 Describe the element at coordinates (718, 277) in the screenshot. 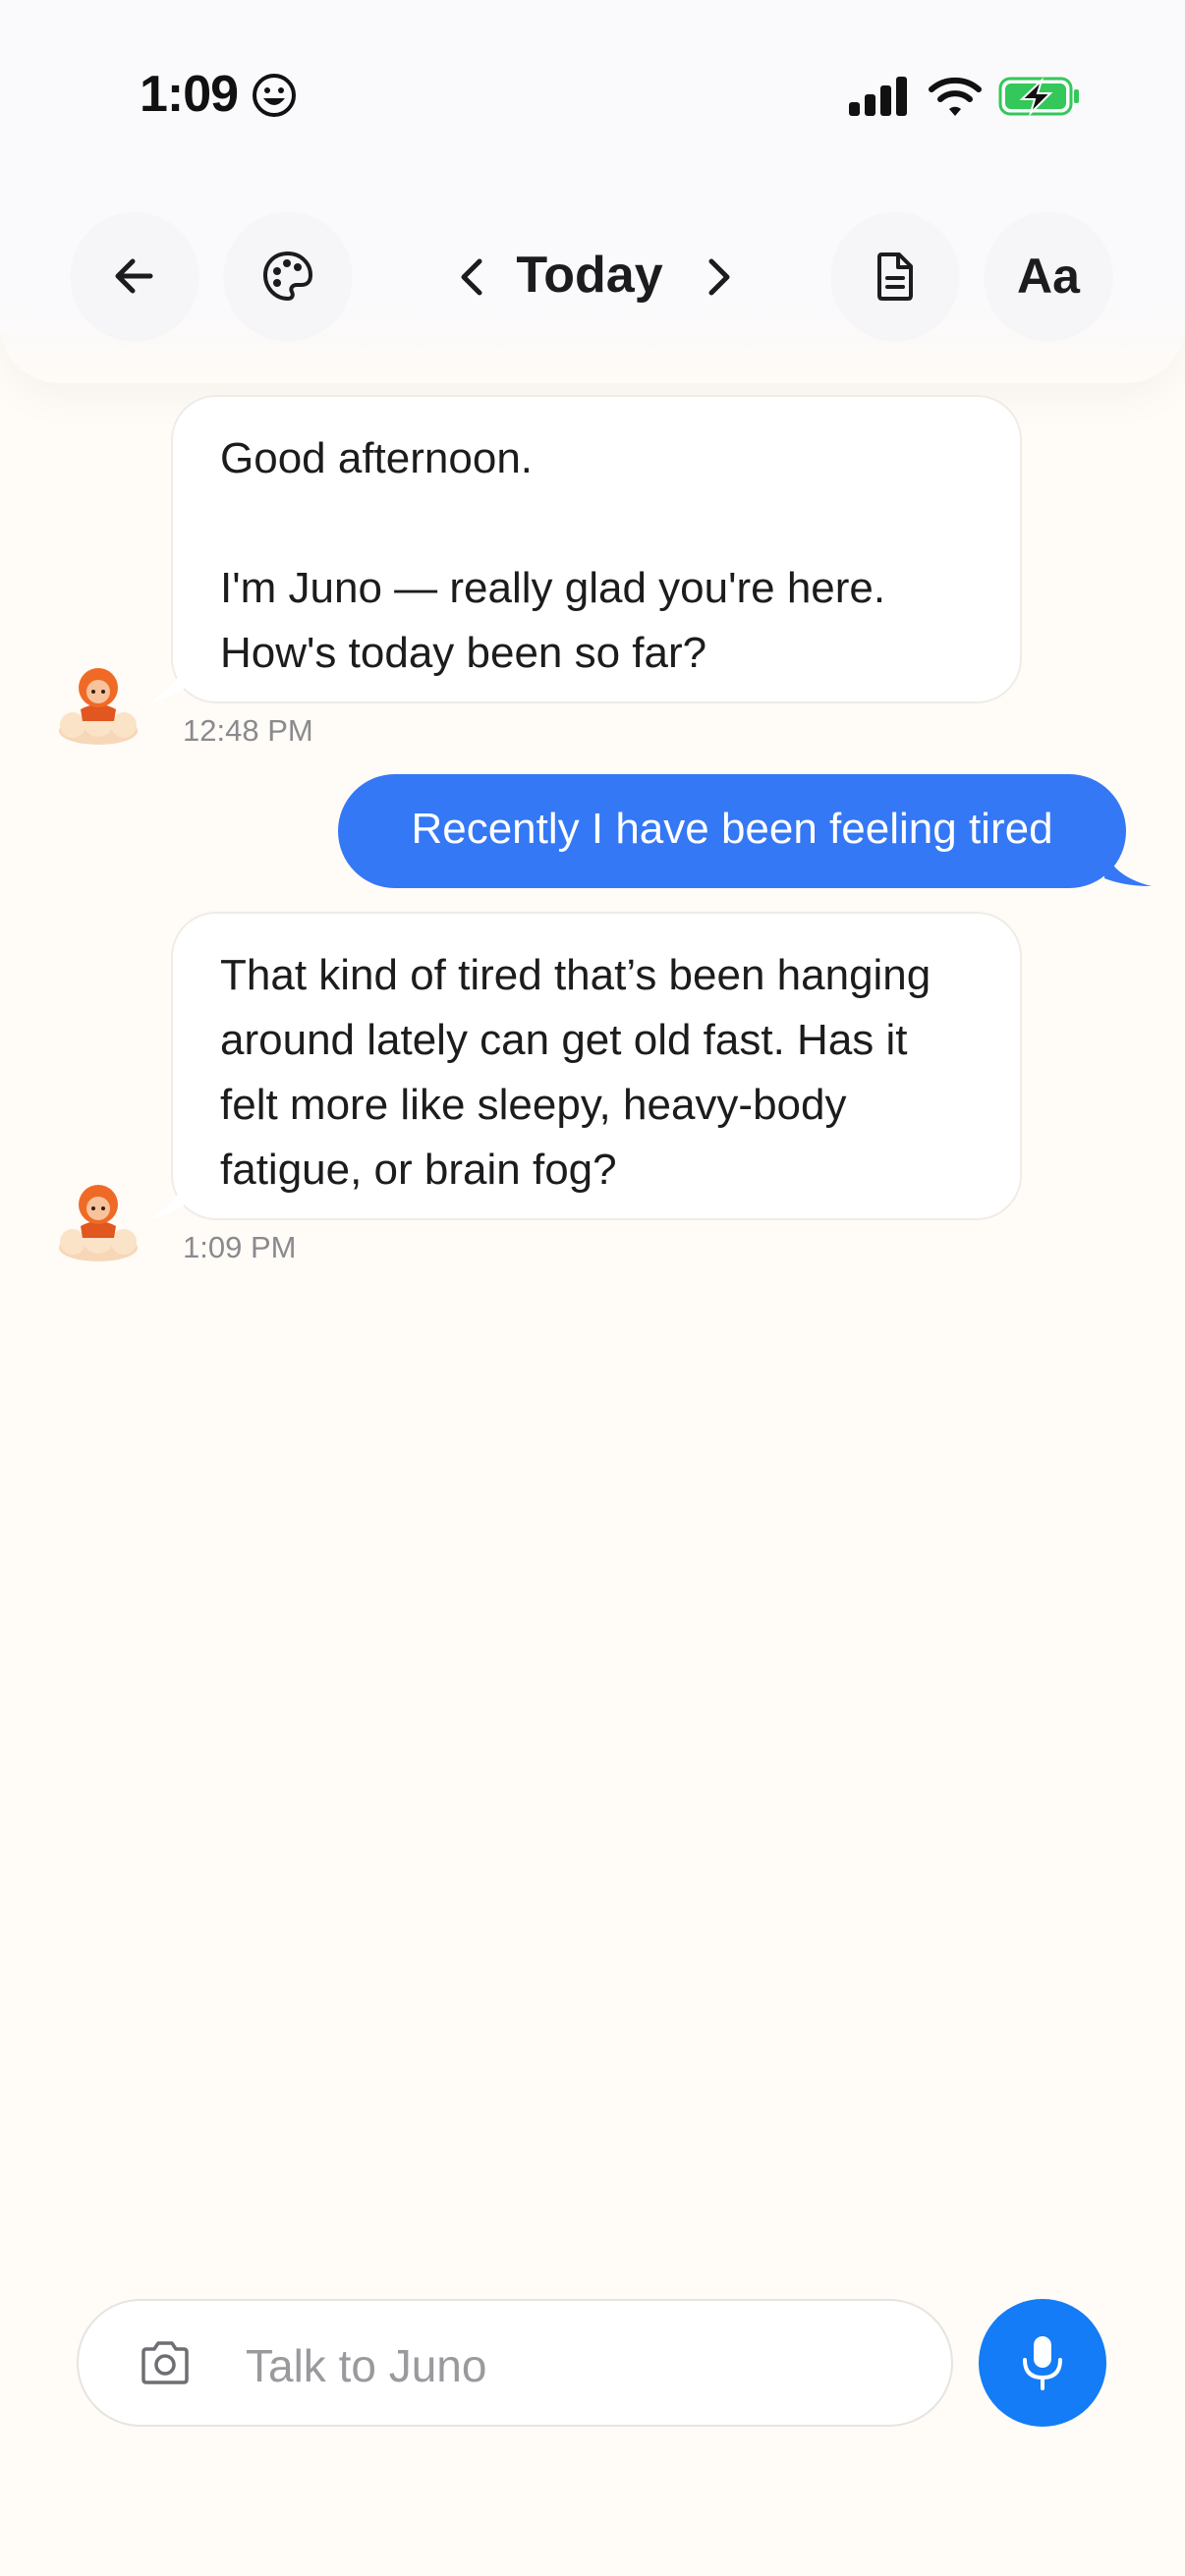

I see `chevron-right-icon` at that location.